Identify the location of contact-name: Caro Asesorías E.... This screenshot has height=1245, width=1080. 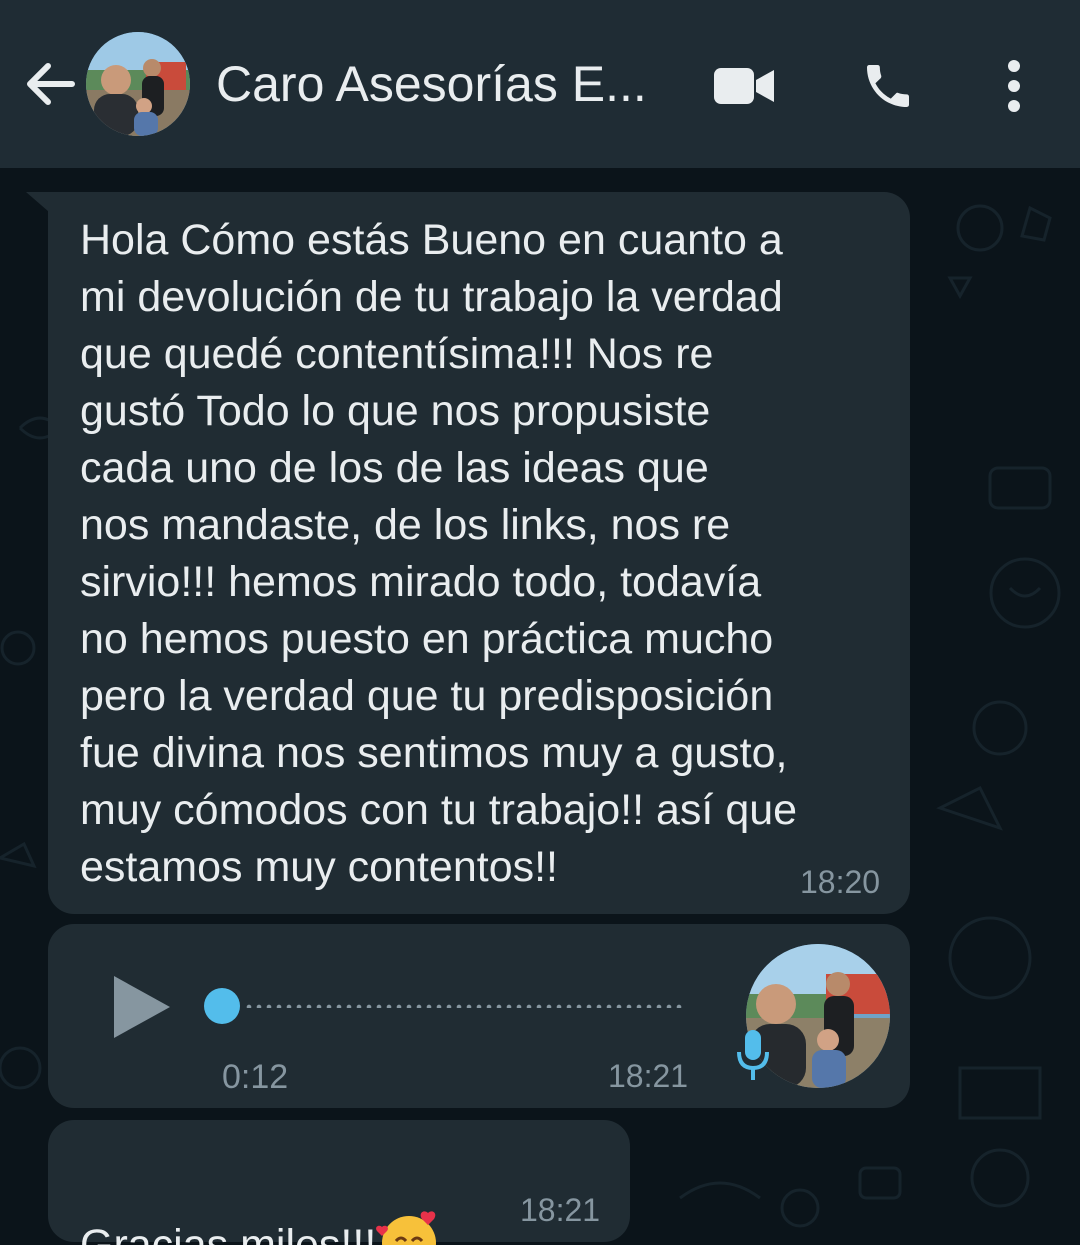
(451, 84).